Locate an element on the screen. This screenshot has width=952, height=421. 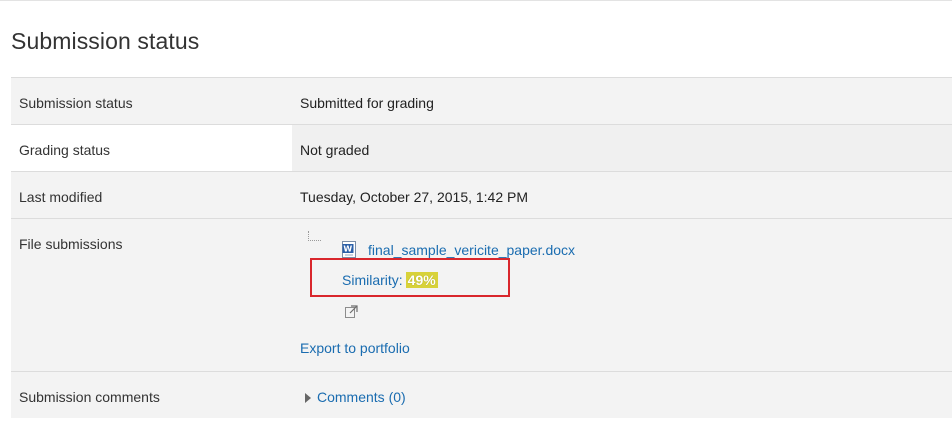
word-document-icon: W is located at coordinates (349, 249).